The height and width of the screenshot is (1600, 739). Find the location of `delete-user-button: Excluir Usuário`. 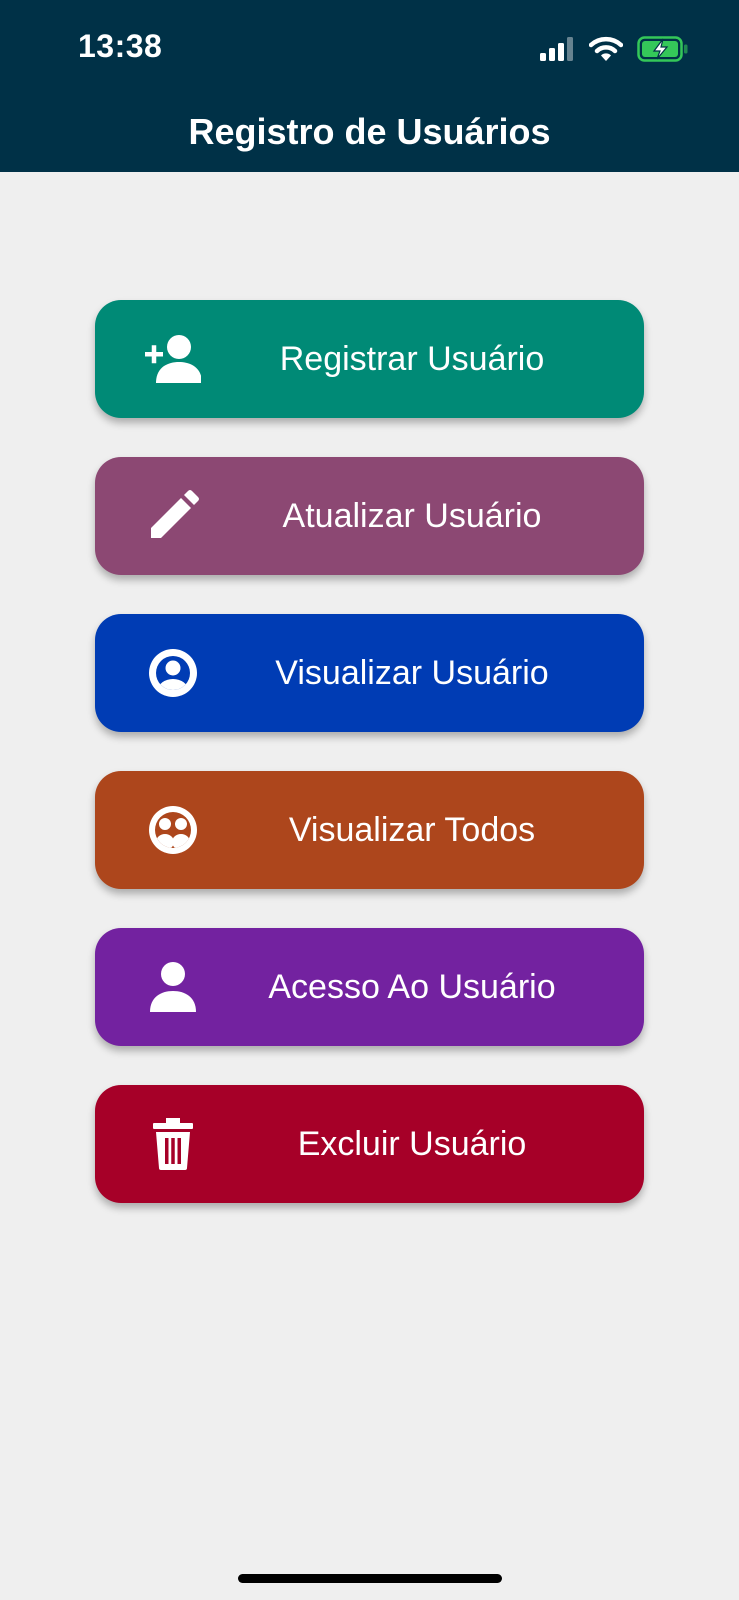

delete-user-button: Excluir Usuário is located at coordinates (369, 1144).